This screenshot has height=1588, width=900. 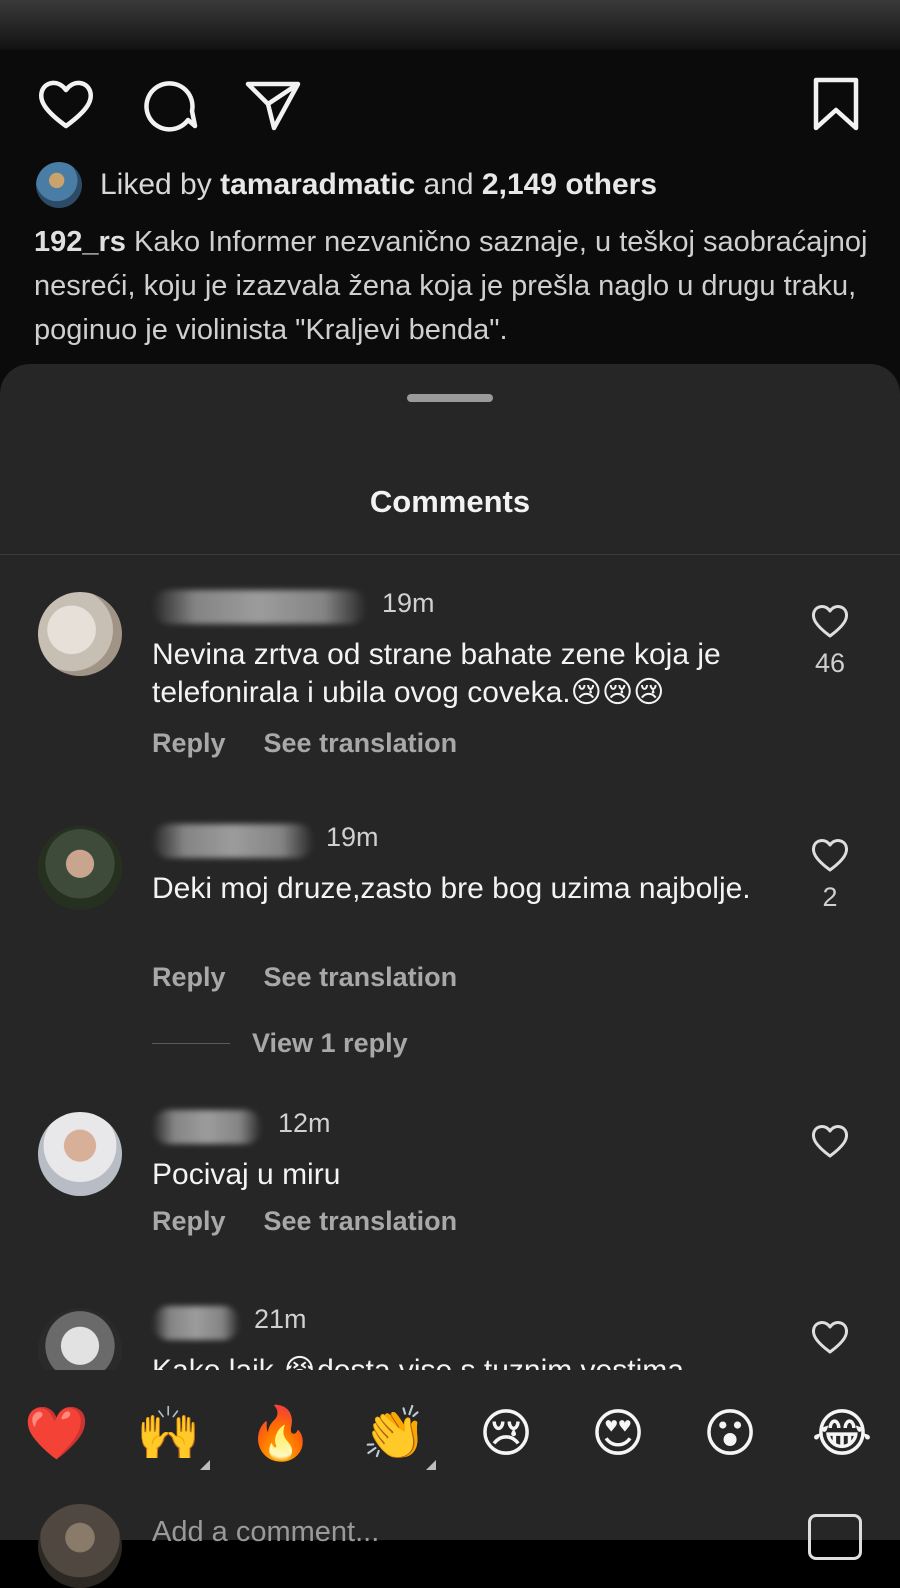 What do you see at coordinates (730, 1434) in the screenshot?
I see `surprised-face-emoji: 😮` at bounding box center [730, 1434].